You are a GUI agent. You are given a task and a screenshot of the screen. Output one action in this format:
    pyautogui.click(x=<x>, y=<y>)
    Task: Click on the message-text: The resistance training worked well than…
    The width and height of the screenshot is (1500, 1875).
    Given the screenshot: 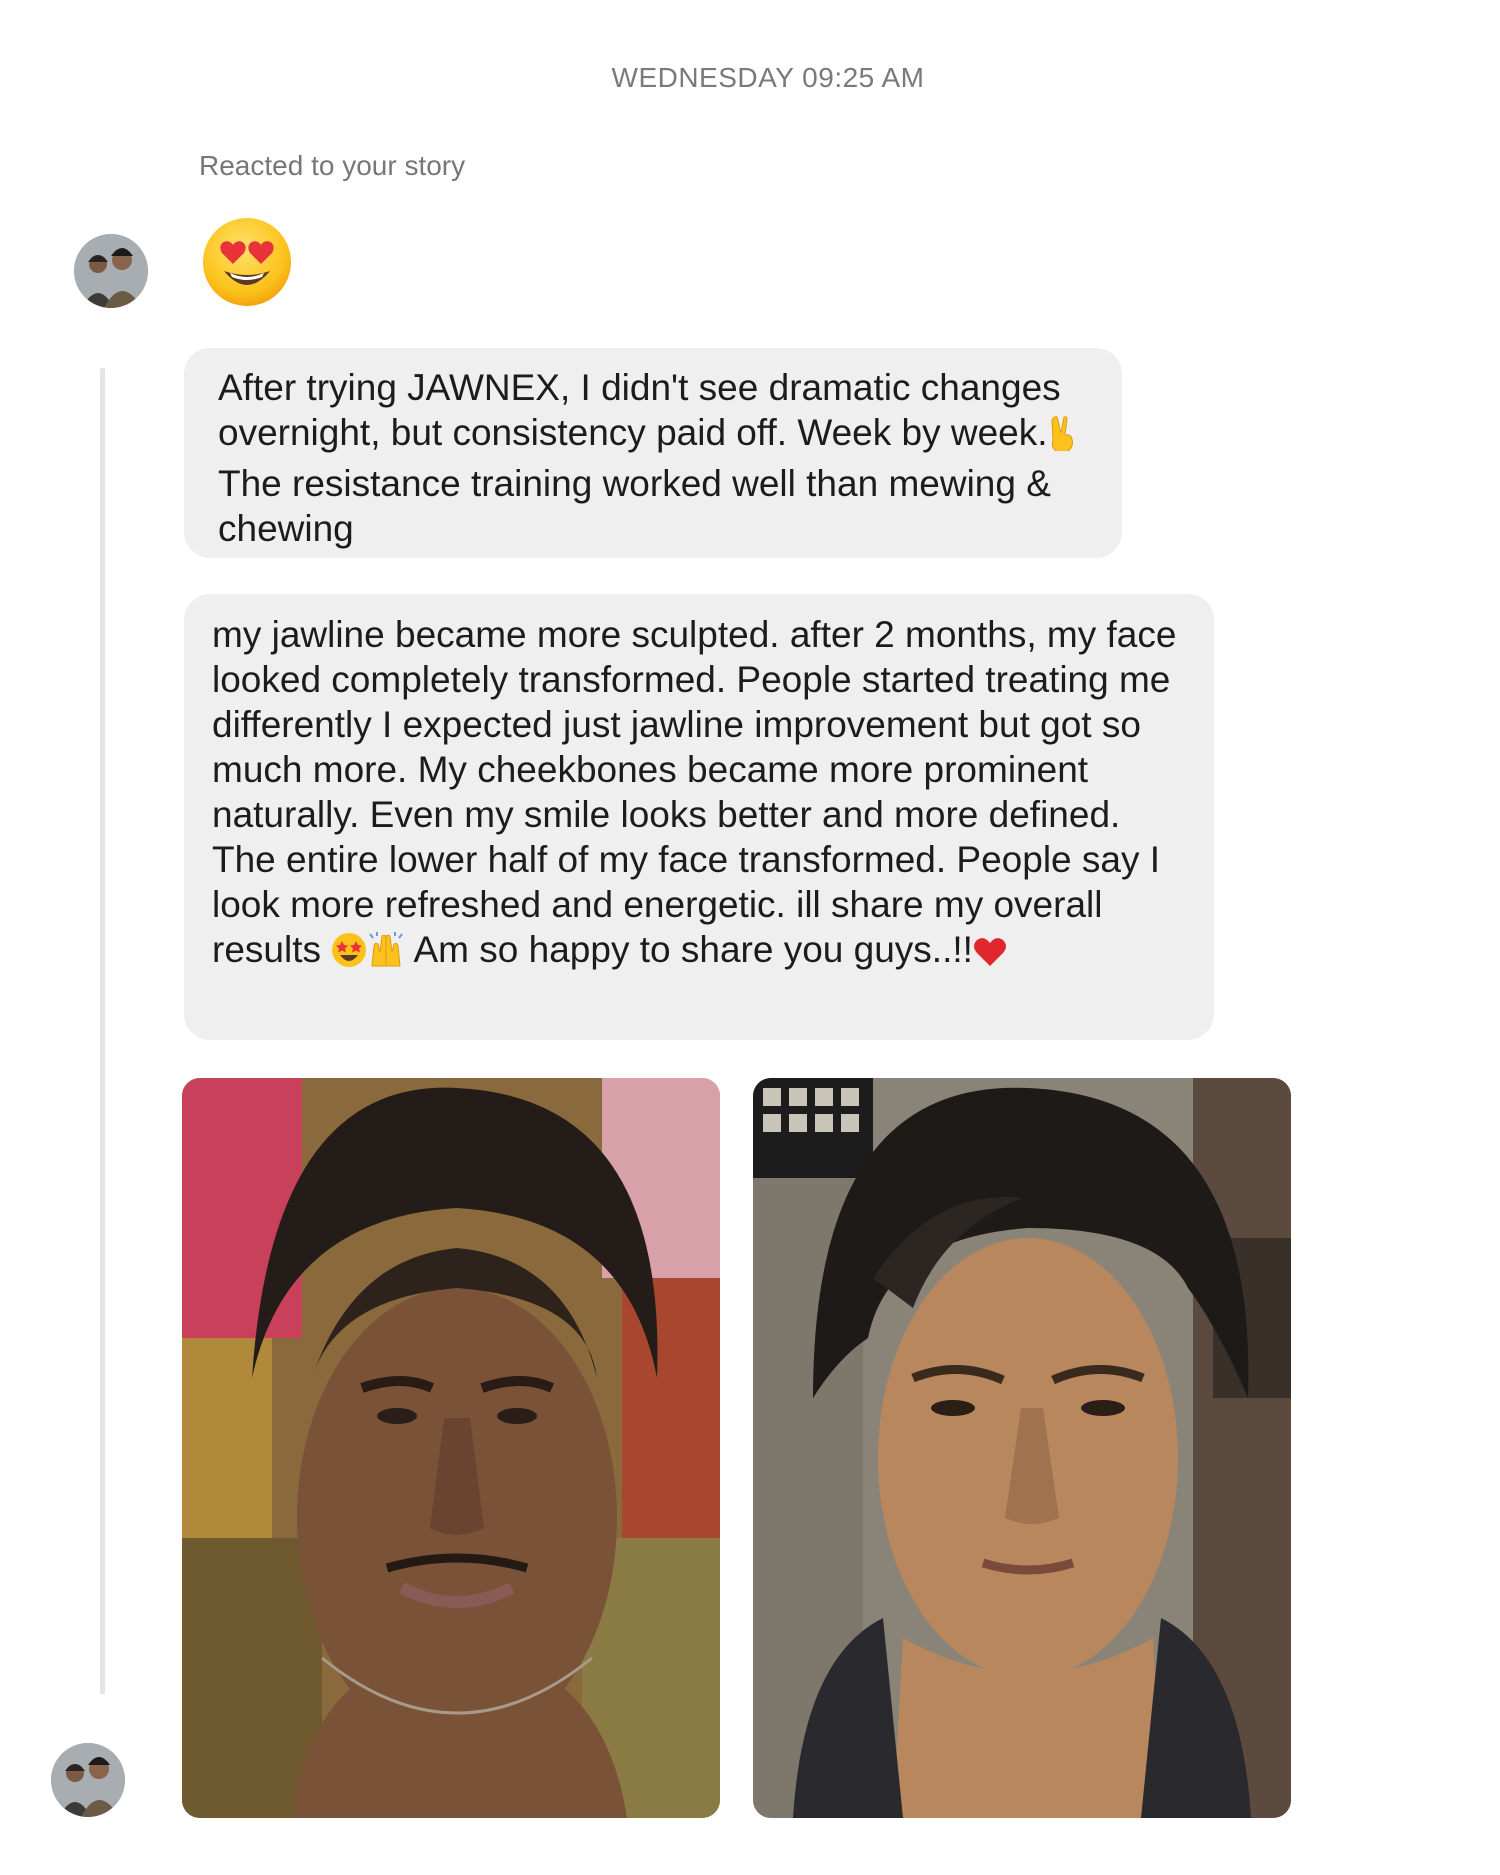 What is the action you would take?
    pyautogui.click(x=634, y=506)
    